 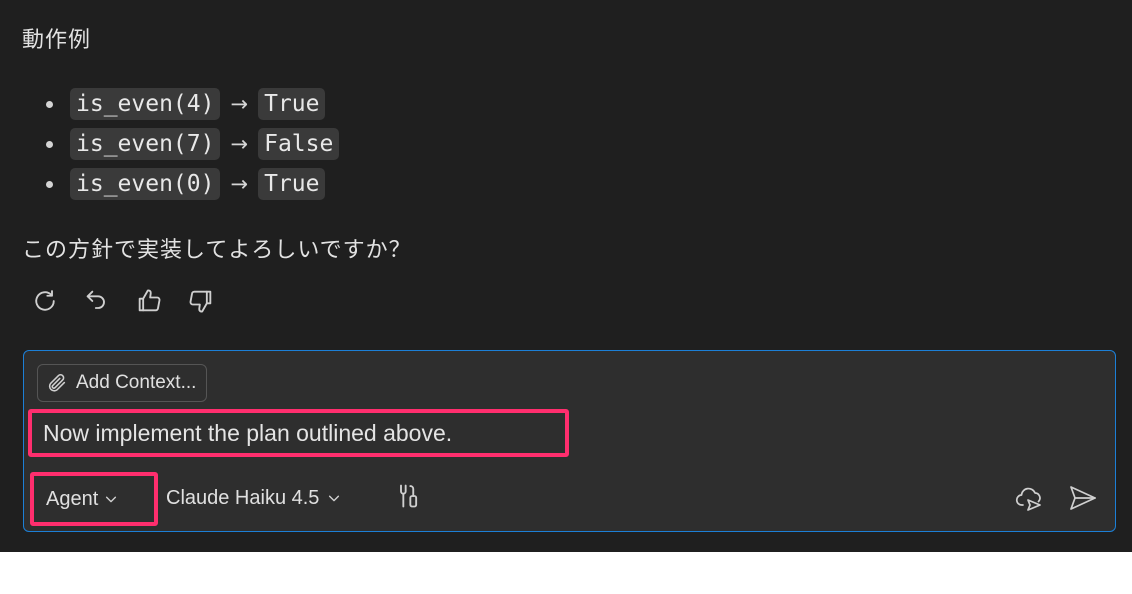 I want to click on thumbs-up-icon, so click(x=149, y=300).